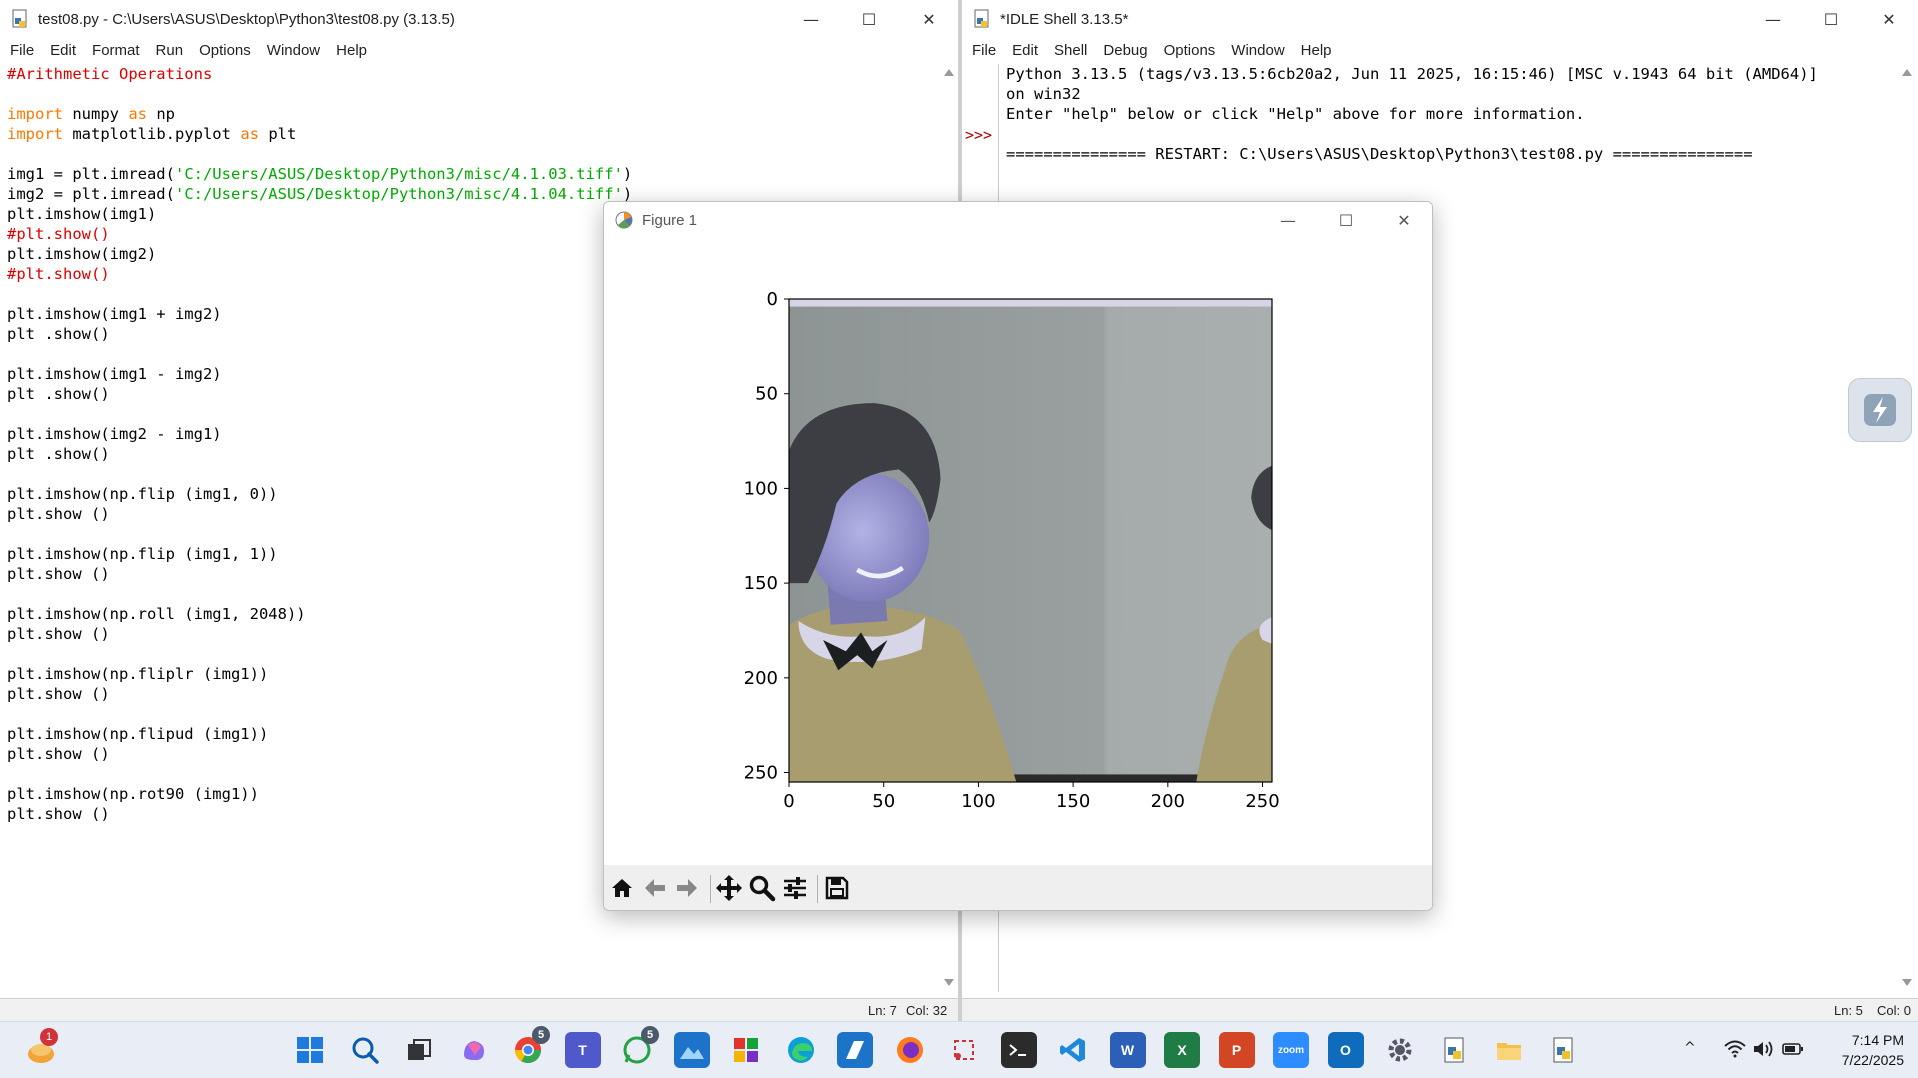 This screenshot has width=1918, height=1078. Describe the element at coordinates (929, 19) in the screenshot. I see `editor-close-button: ✕` at that location.